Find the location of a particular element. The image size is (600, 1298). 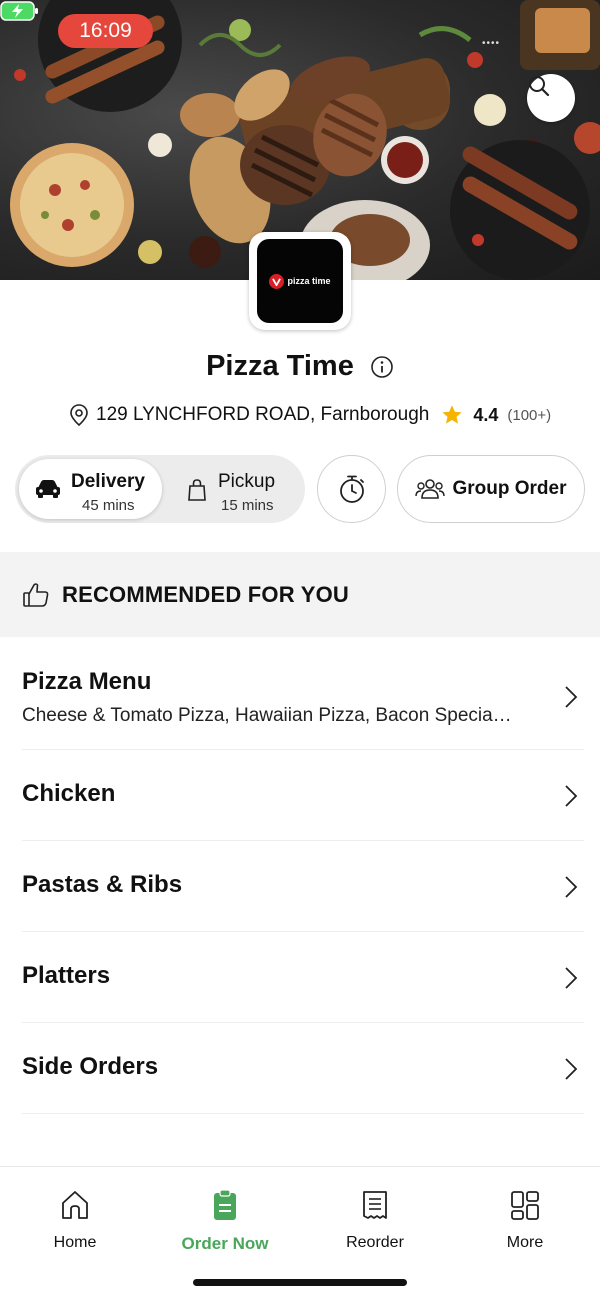

menu-category-title: Platters is located at coordinates (66, 975).